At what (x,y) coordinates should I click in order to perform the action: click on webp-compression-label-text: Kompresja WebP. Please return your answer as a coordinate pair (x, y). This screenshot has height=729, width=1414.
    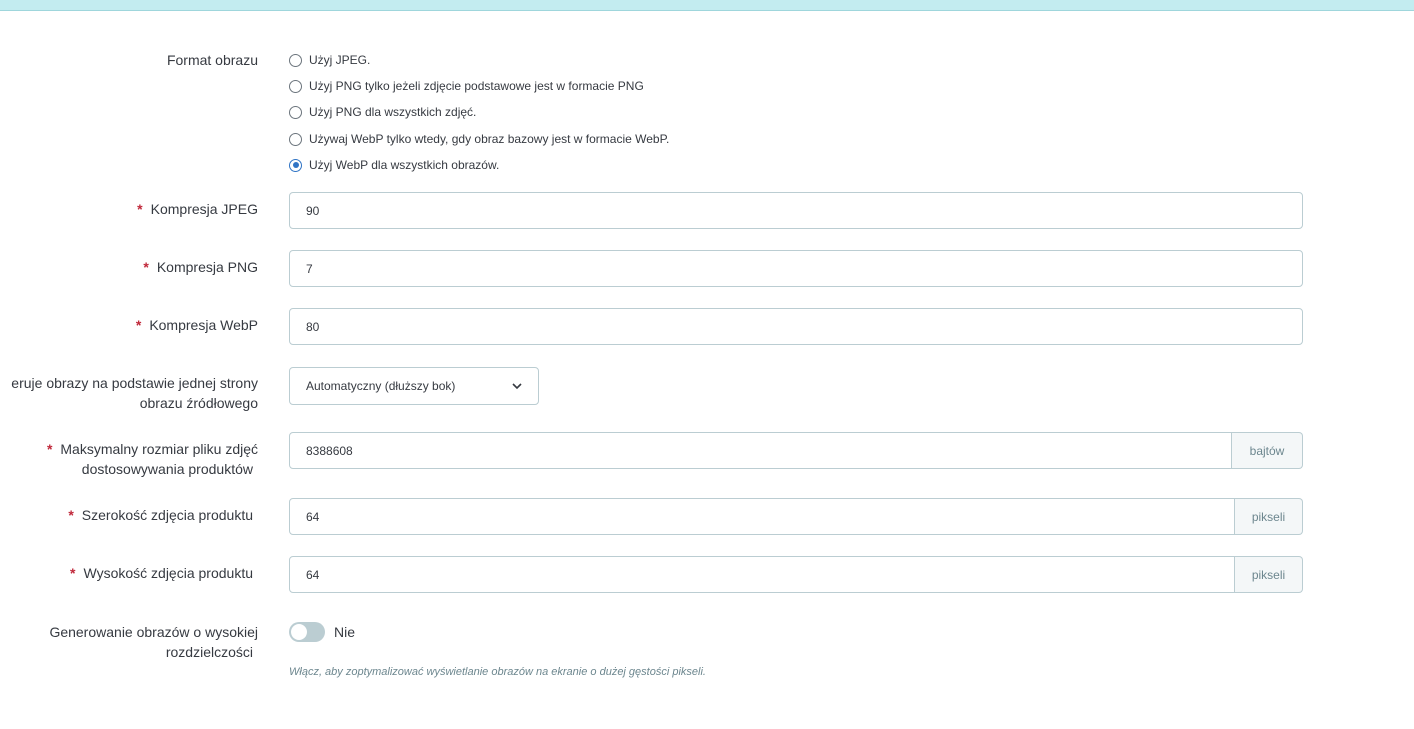
    Looking at the image, I should click on (203, 325).